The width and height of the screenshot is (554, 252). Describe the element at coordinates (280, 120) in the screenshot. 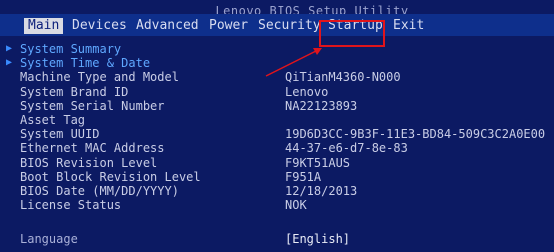

I see `info-row-asset-tag: Asset Tag` at that location.